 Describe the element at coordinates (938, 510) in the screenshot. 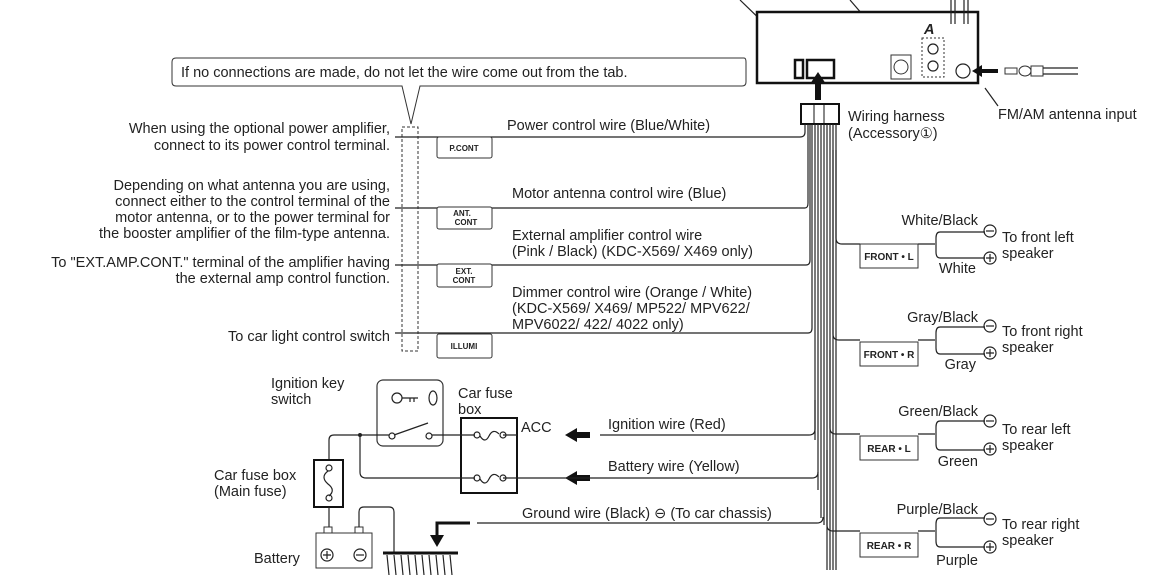

I see `neg-wire-label: Purple/Black` at that location.